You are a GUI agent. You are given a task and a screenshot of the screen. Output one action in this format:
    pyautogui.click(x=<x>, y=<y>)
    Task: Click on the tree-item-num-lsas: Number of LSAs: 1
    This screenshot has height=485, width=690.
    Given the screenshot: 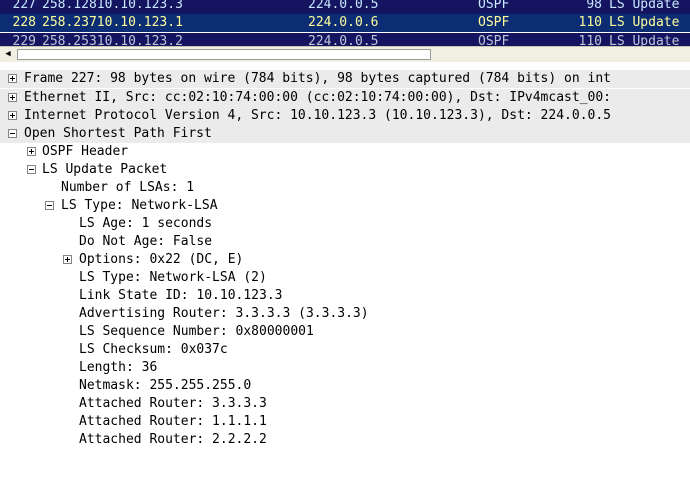 What is the action you would take?
    pyautogui.click(x=345, y=188)
    